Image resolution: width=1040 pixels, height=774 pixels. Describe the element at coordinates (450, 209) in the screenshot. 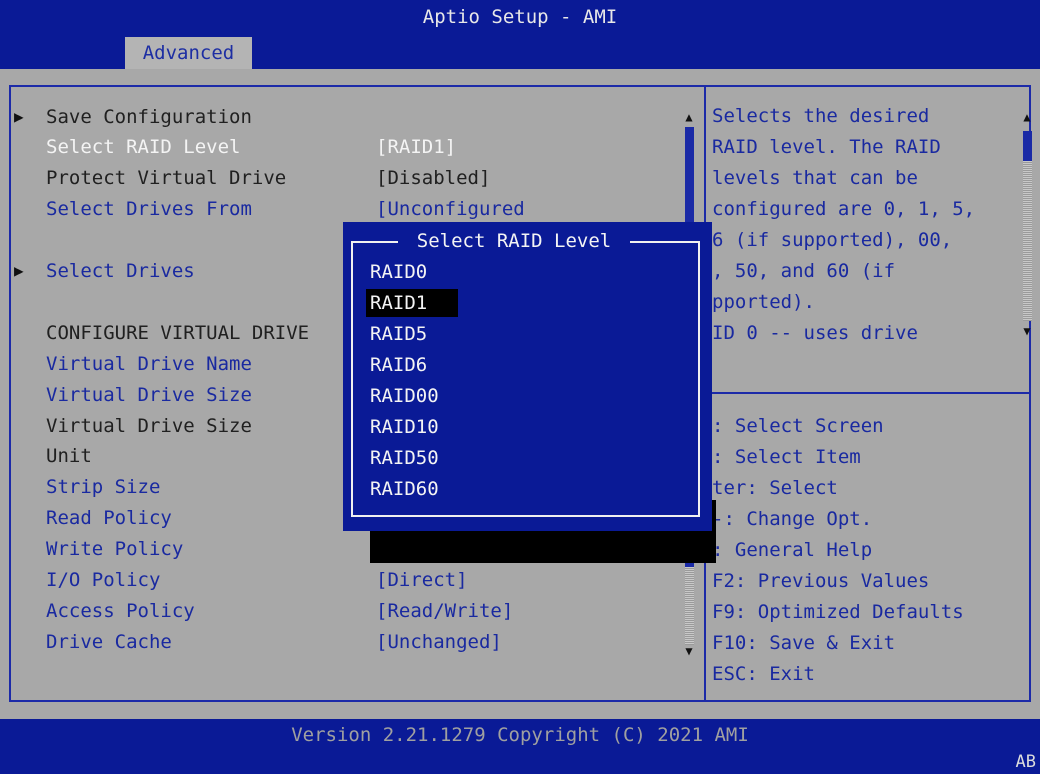

I see `select-drives-from-value: [Unconfigured` at that location.